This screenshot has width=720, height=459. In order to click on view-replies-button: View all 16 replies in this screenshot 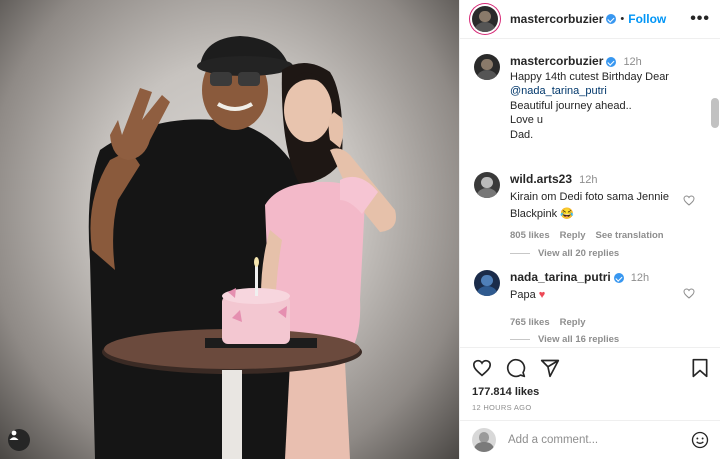, I will do `click(564, 339)`.